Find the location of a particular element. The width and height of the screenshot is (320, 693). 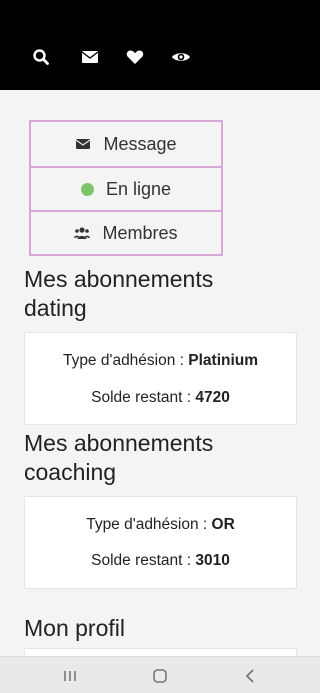

side-menu: Message En ligne Membres is located at coordinates (126, 188).